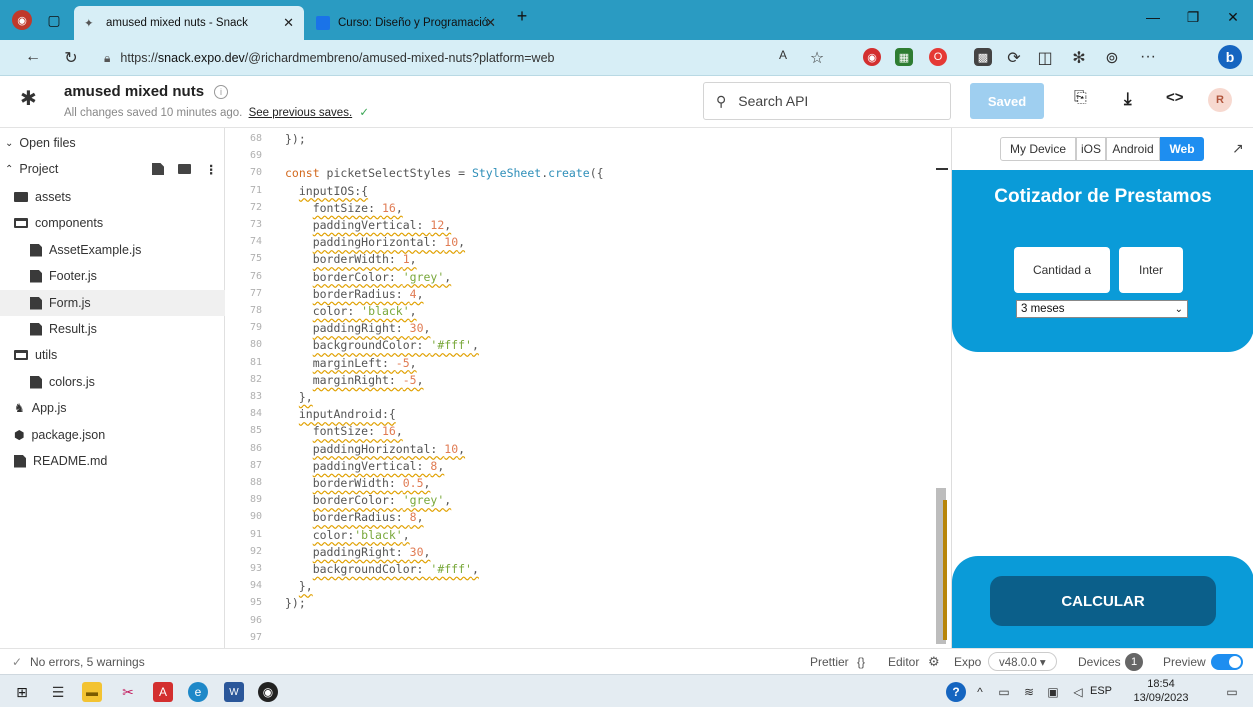  I want to click on code-line: borderWidth: 1,, so click(364, 259).